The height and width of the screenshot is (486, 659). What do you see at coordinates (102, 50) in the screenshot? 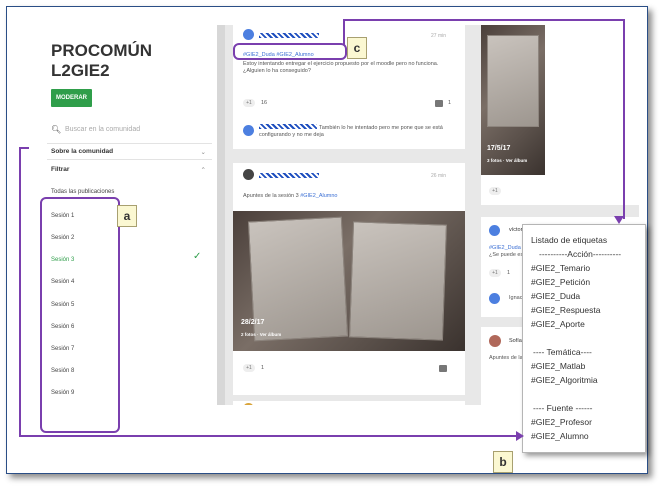
I see `community-title-line1: PROCOMÚN` at bounding box center [102, 50].